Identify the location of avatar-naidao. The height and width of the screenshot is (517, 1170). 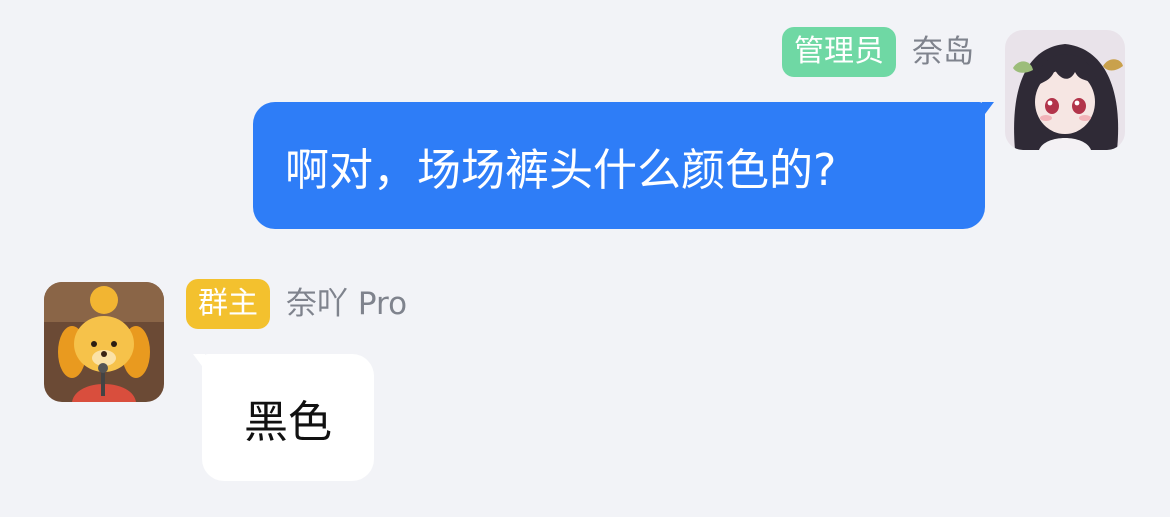
(1065, 90).